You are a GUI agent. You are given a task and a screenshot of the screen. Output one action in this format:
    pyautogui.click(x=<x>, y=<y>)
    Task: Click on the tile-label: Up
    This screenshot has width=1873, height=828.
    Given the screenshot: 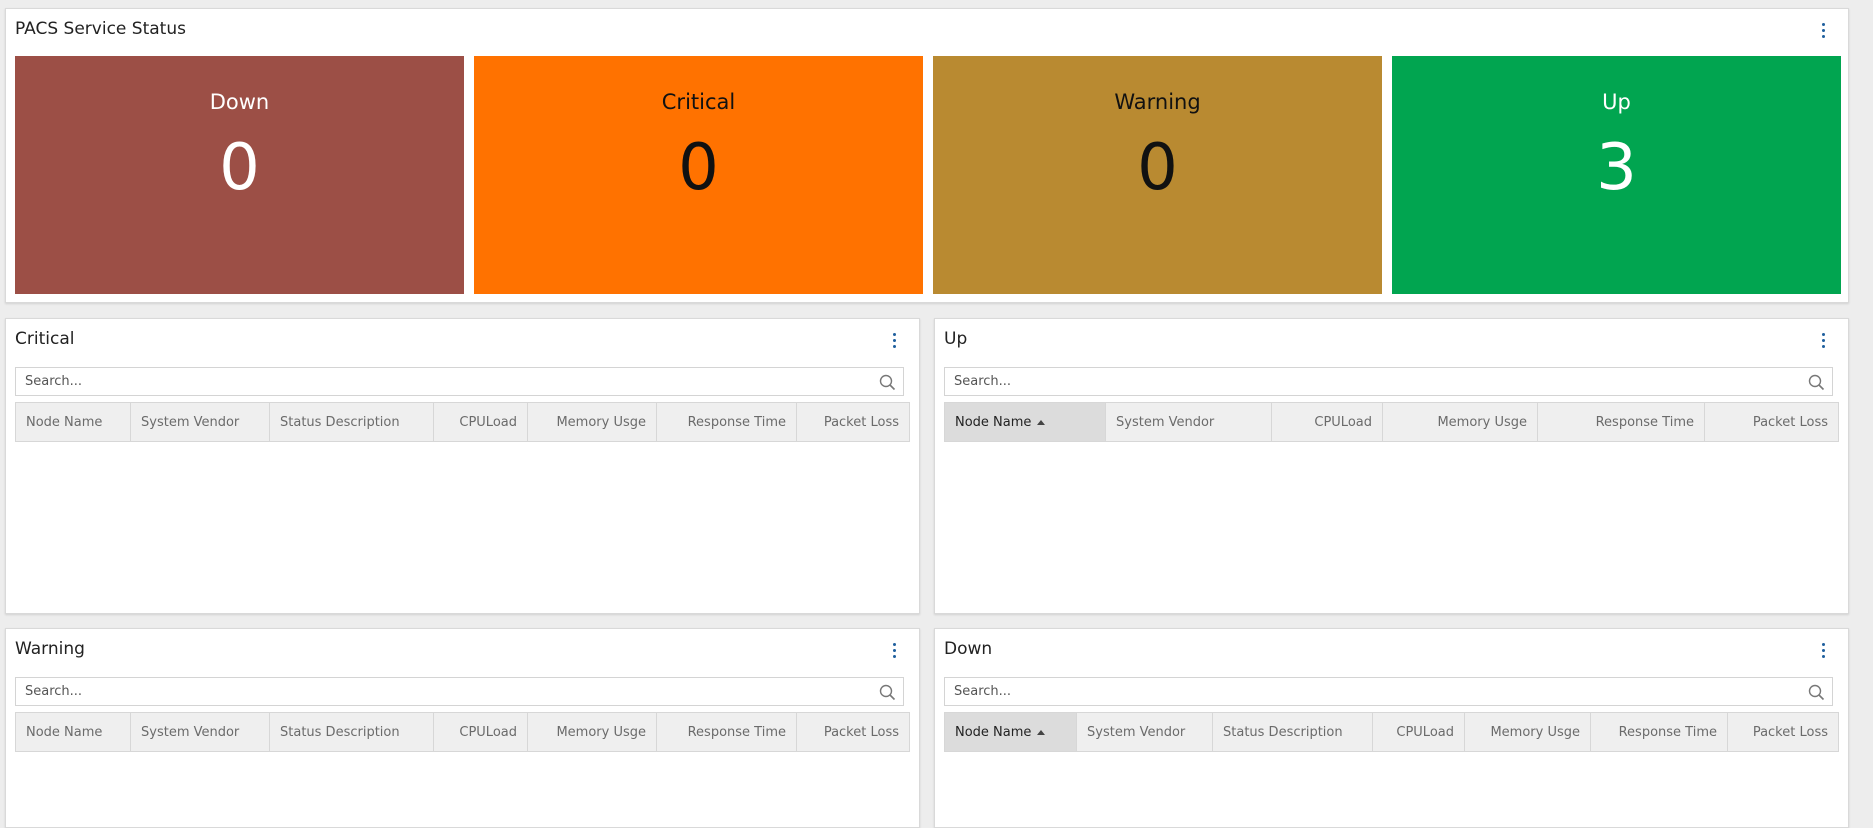 What is the action you would take?
    pyautogui.click(x=1616, y=102)
    